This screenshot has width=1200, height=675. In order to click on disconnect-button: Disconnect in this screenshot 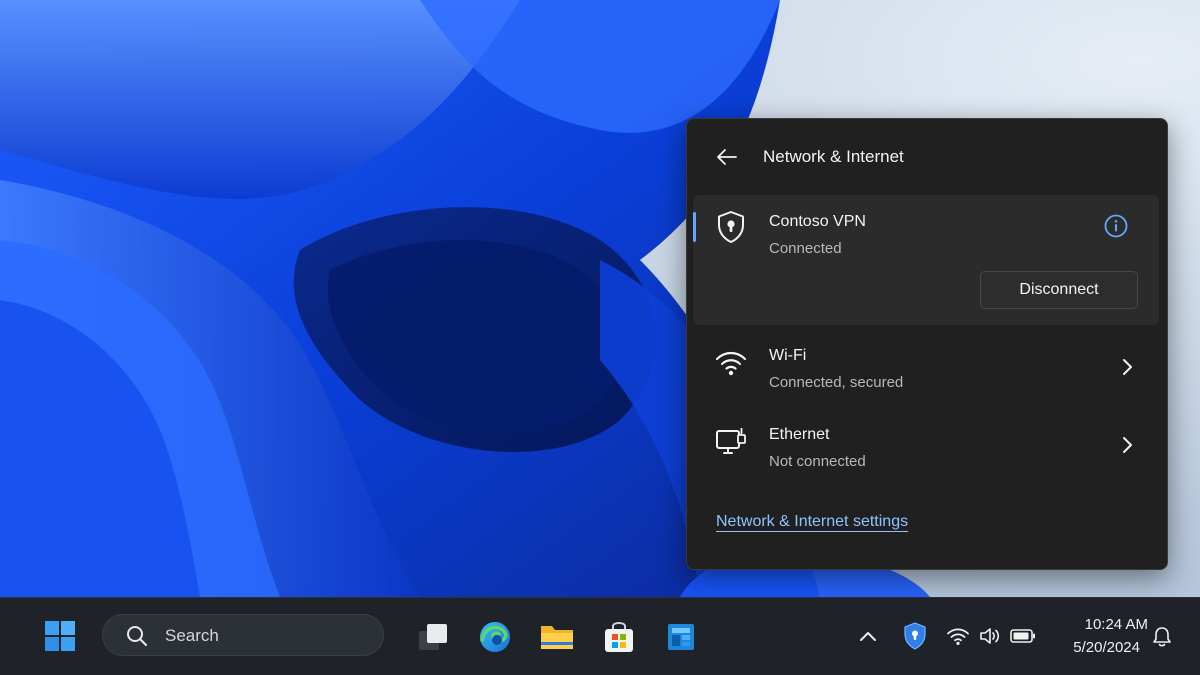, I will do `click(1059, 290)`.